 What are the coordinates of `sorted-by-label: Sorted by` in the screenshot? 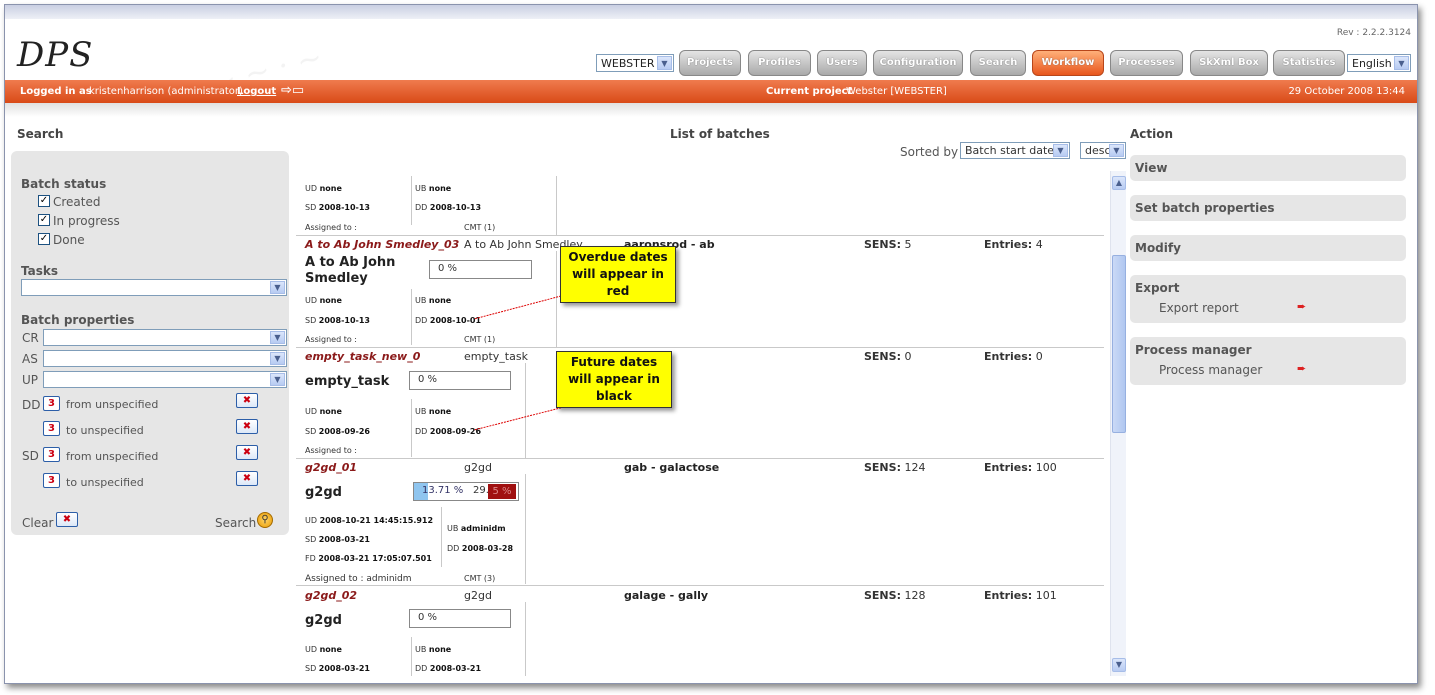 It's located at (929, 152).